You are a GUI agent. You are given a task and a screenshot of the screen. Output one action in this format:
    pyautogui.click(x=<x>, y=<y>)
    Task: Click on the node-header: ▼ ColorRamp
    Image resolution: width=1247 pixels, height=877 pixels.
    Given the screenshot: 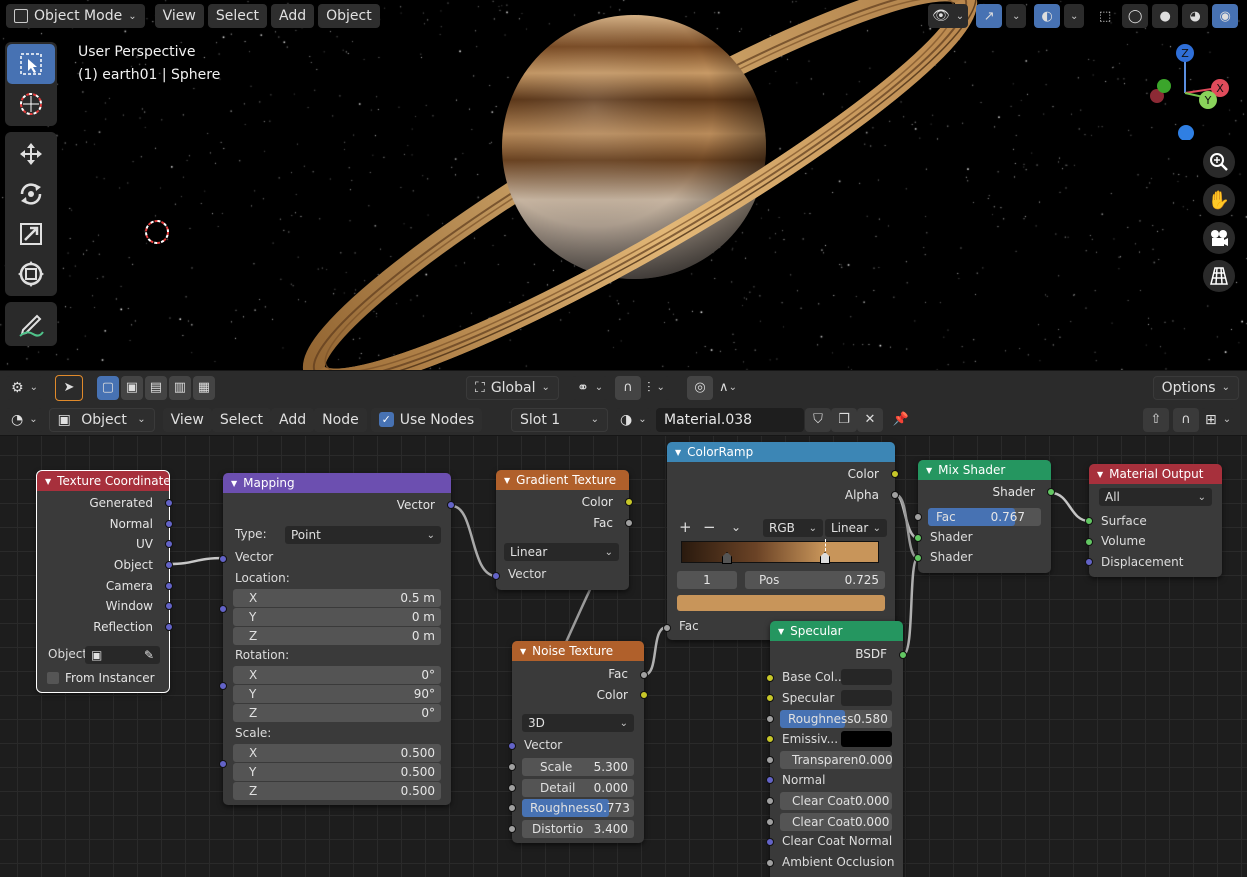 What is the action you would take?
    pyautogui.click(x=781, y=452)
    